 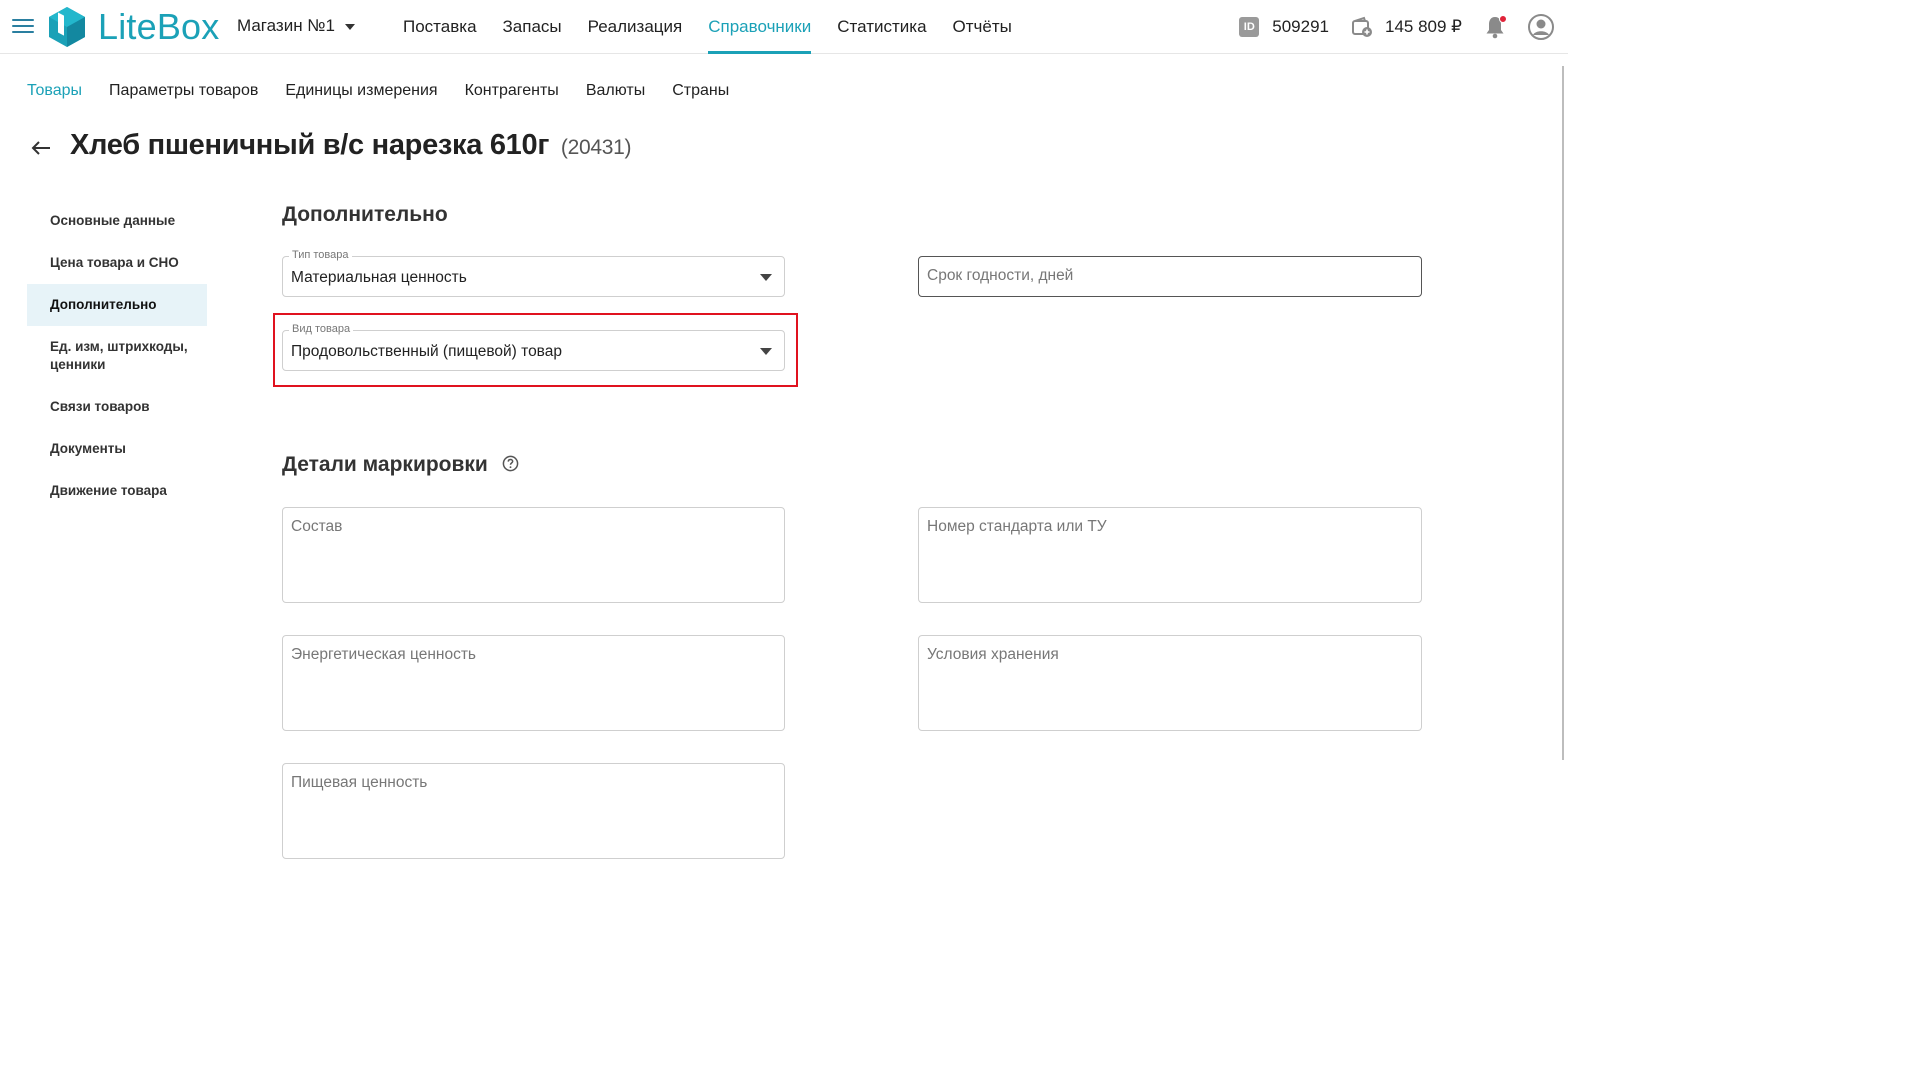 I want to click on nav-item-zapasy: Запасы, so click(x=532, y=27).